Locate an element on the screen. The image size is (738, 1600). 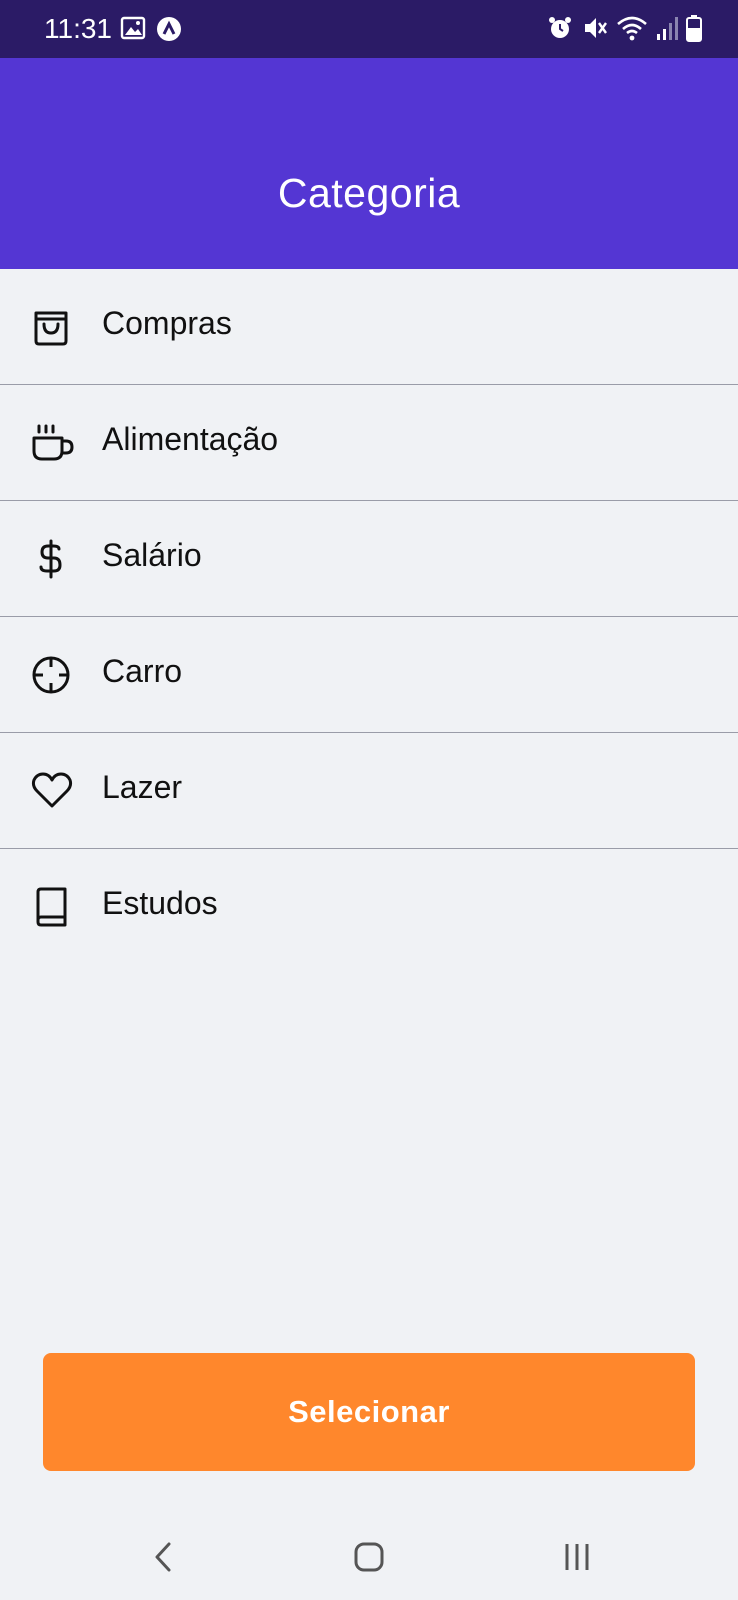
category-item-salario: Salário is located at coordinates (369, 559).